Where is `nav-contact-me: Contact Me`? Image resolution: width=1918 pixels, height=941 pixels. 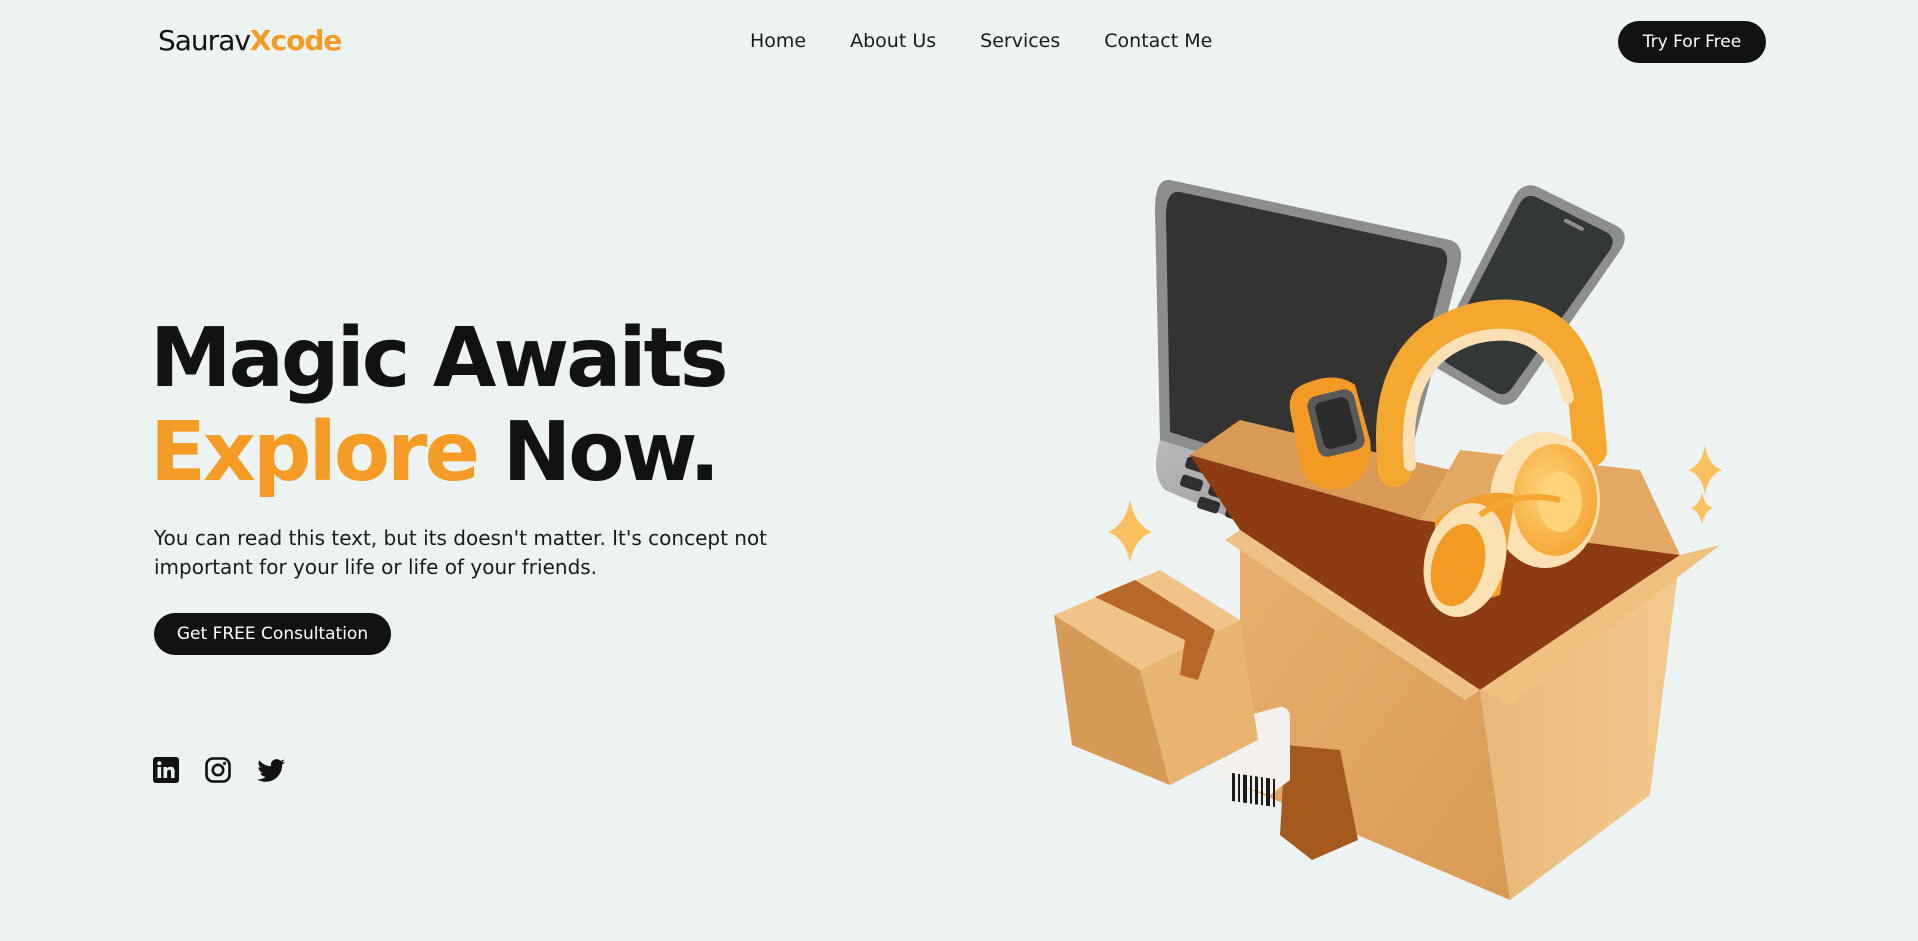 nav-contact-me: Contact Me is located at coordinates (1158, 41).